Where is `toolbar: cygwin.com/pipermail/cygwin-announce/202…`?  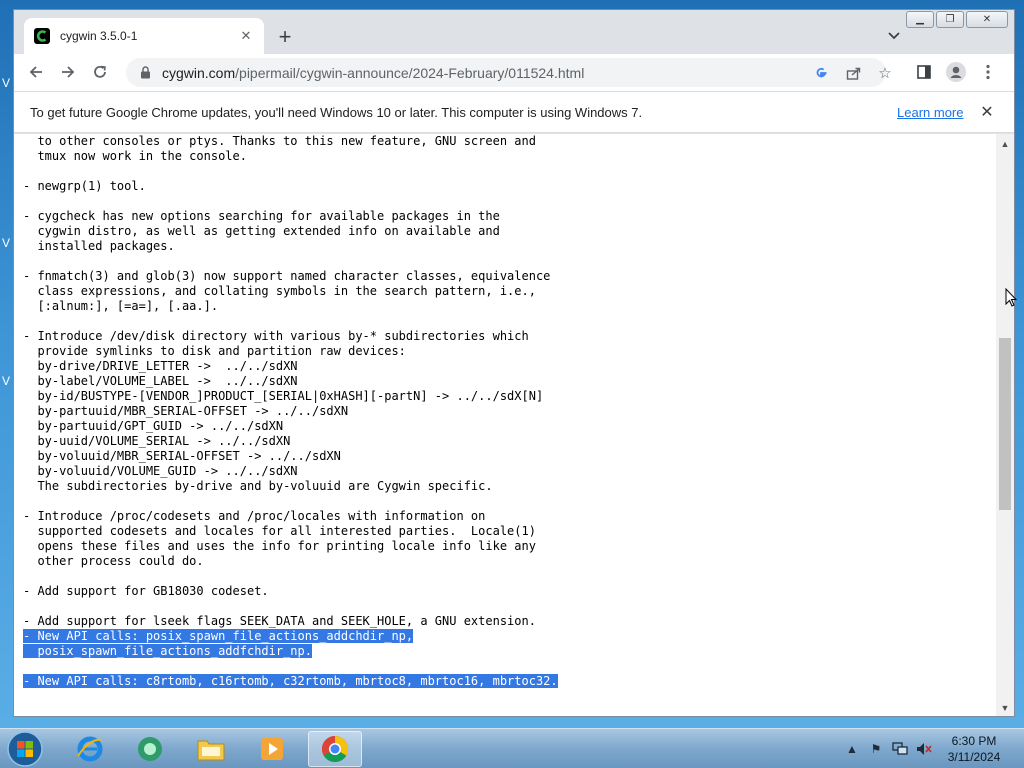
toolbar: cygwin.com/pipermail/cygwin-announce/202… is located at coordinates (514, 72).